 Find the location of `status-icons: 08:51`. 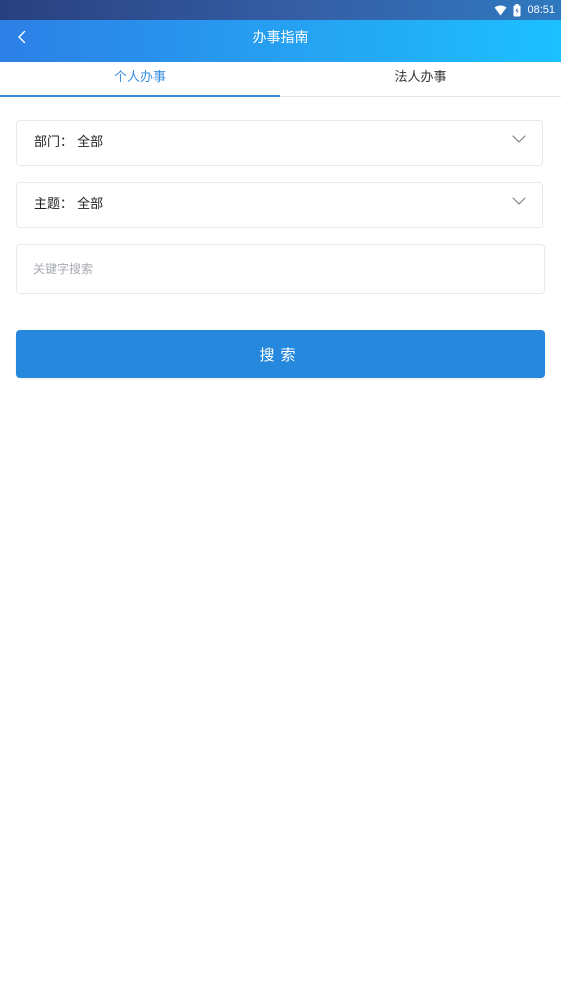

status-icons: 08:51 is located at coordinates (524, 10).